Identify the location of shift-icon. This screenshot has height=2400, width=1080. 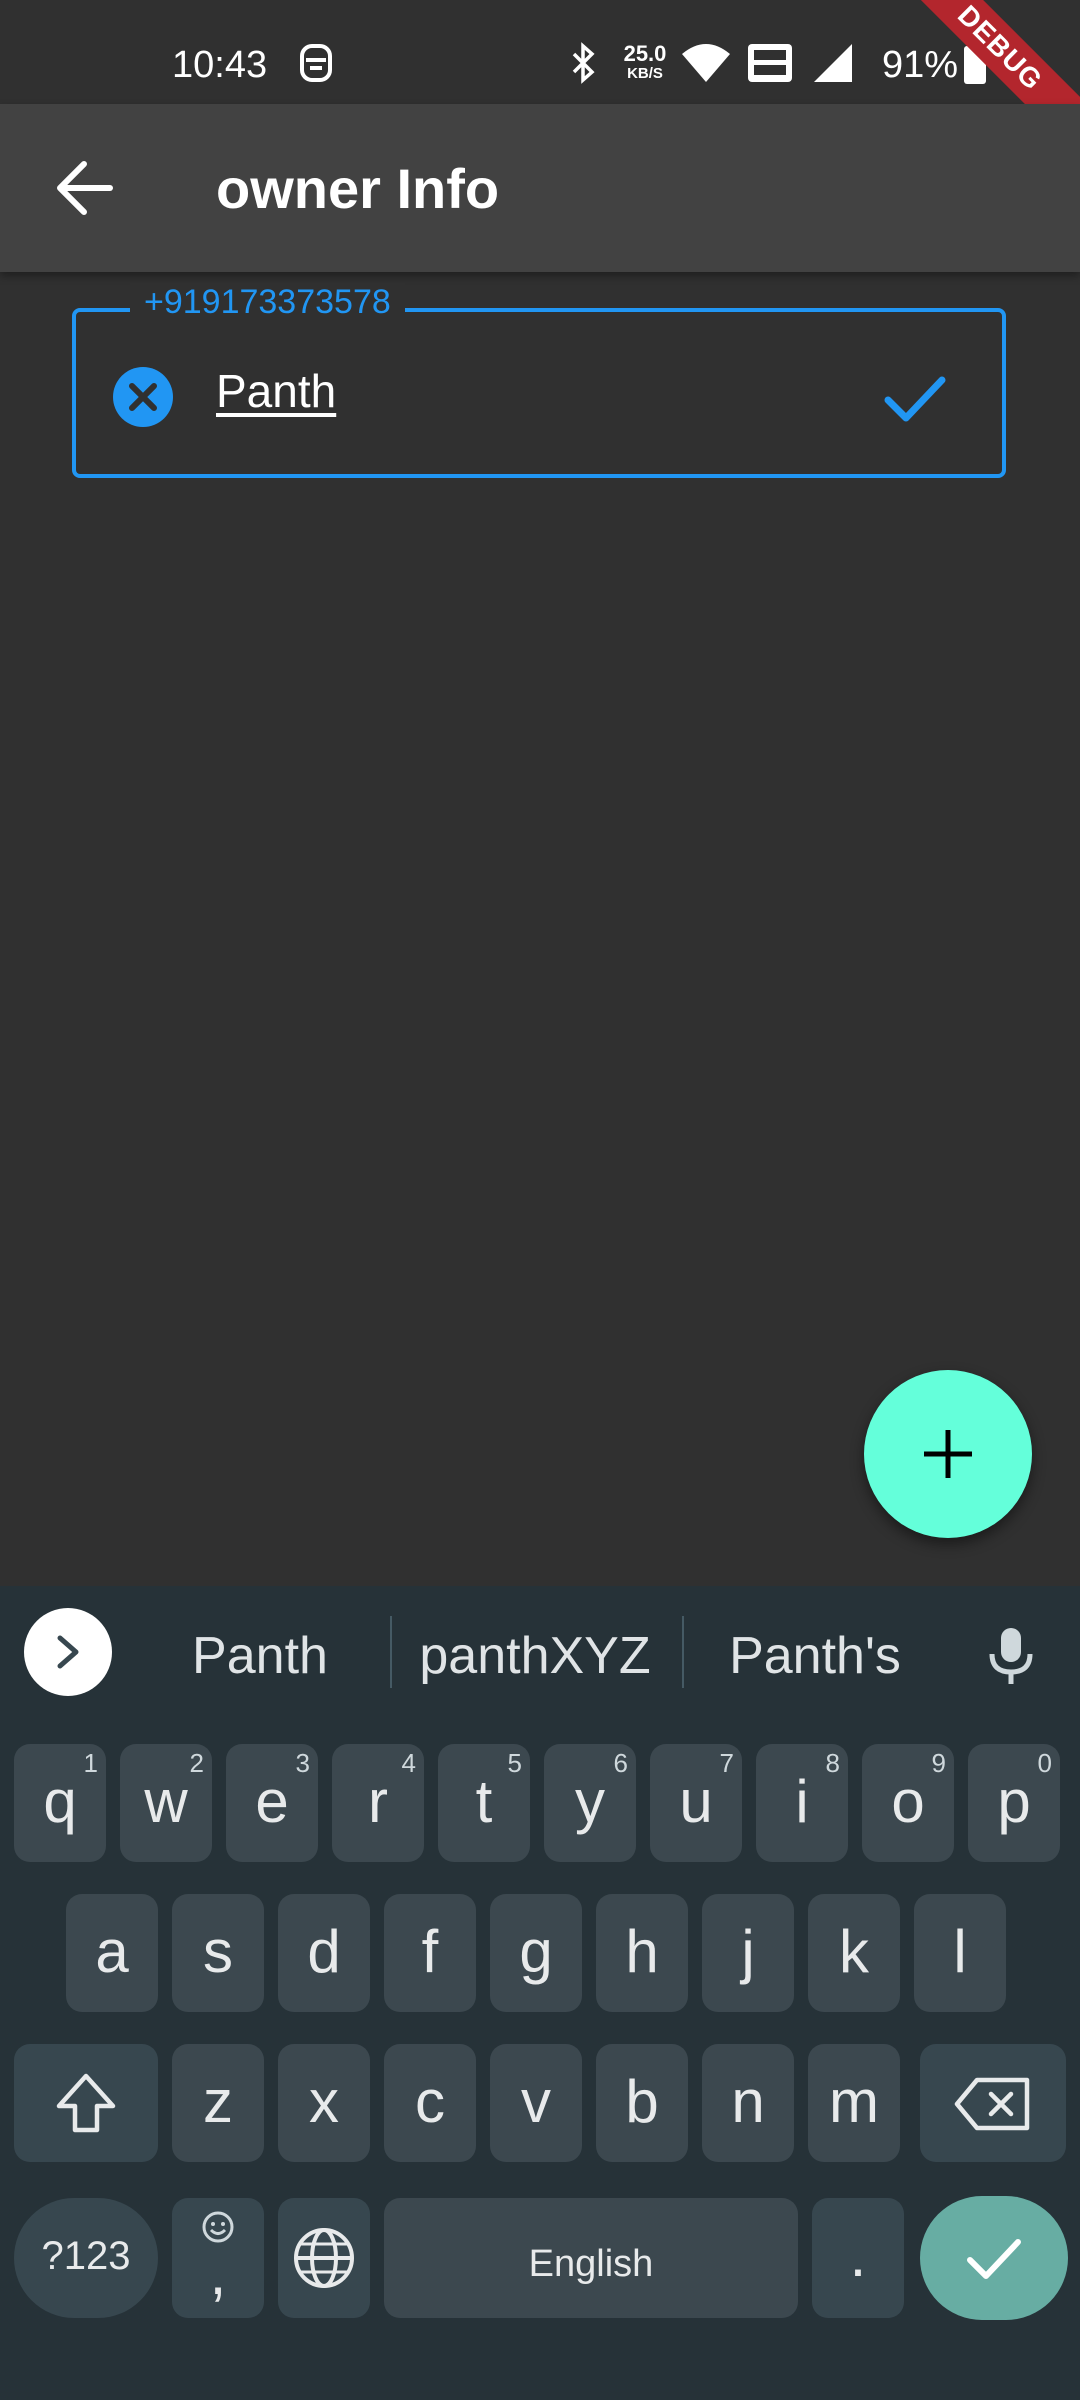
(86, 2103).